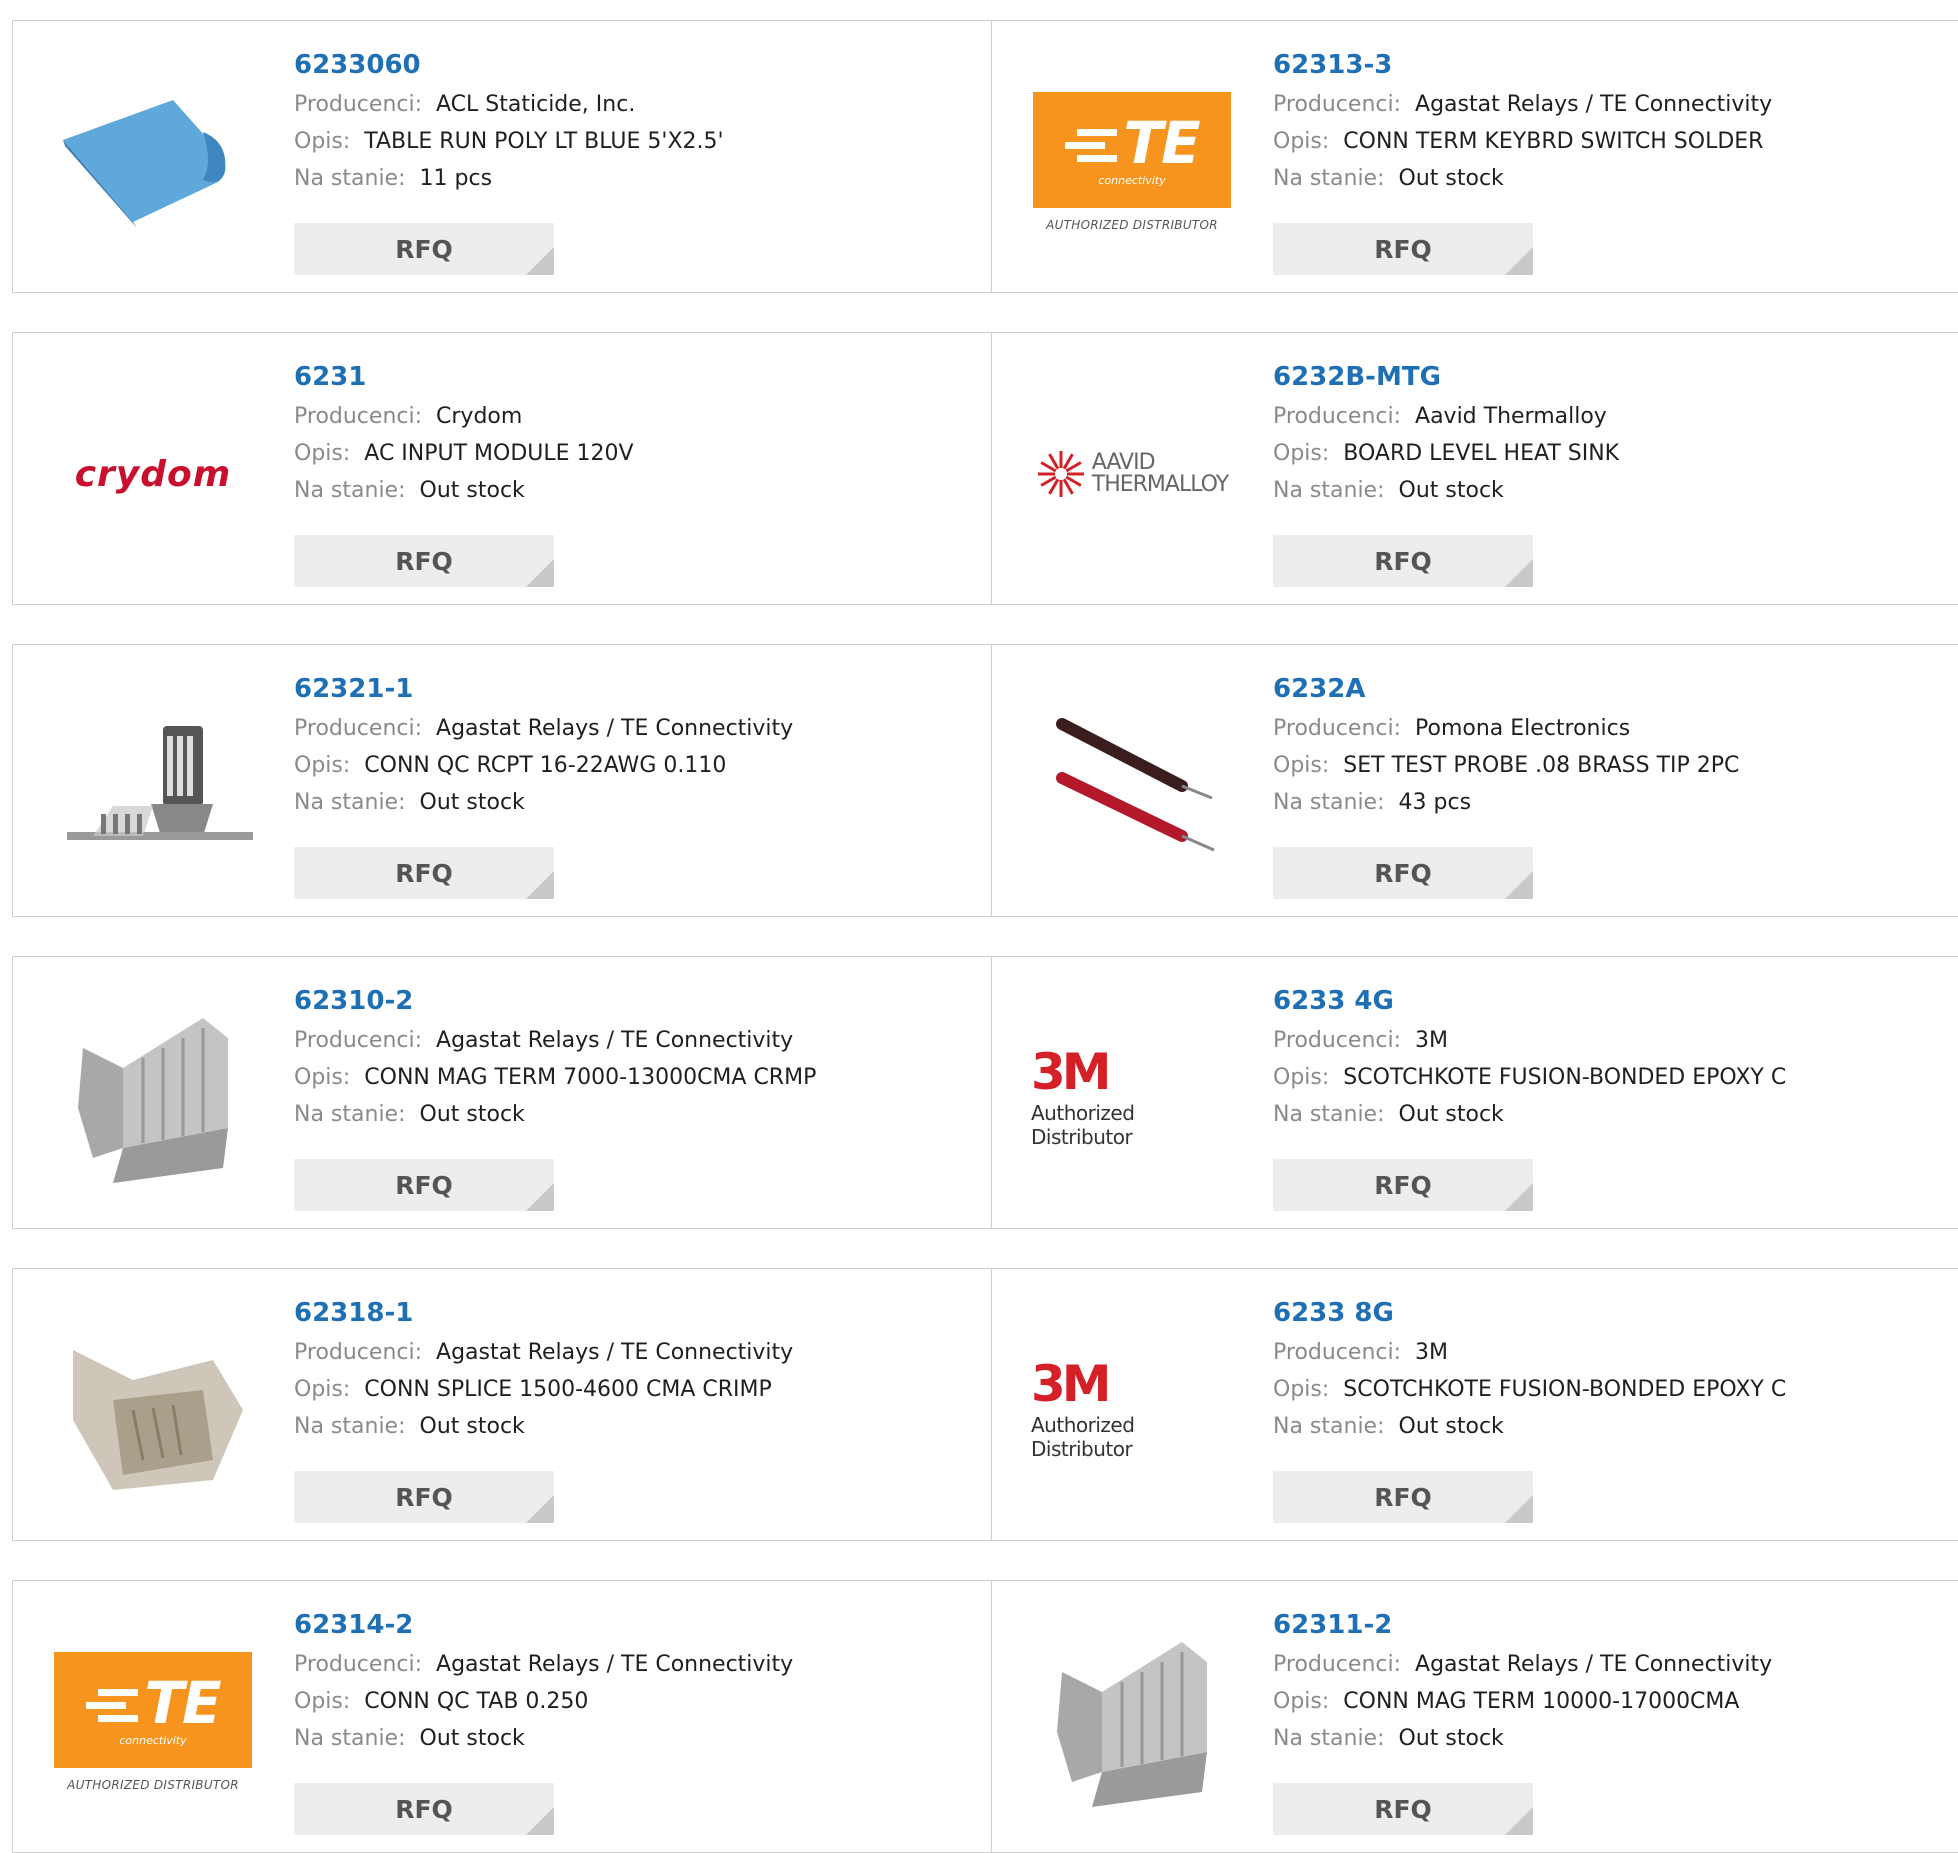 This screenshot has width=1958, height=1853. Describe the element at coordinates (634, 1702) in the screenshot. I see `description-line: Opis: CONN QC TAB 0.250` at that location.